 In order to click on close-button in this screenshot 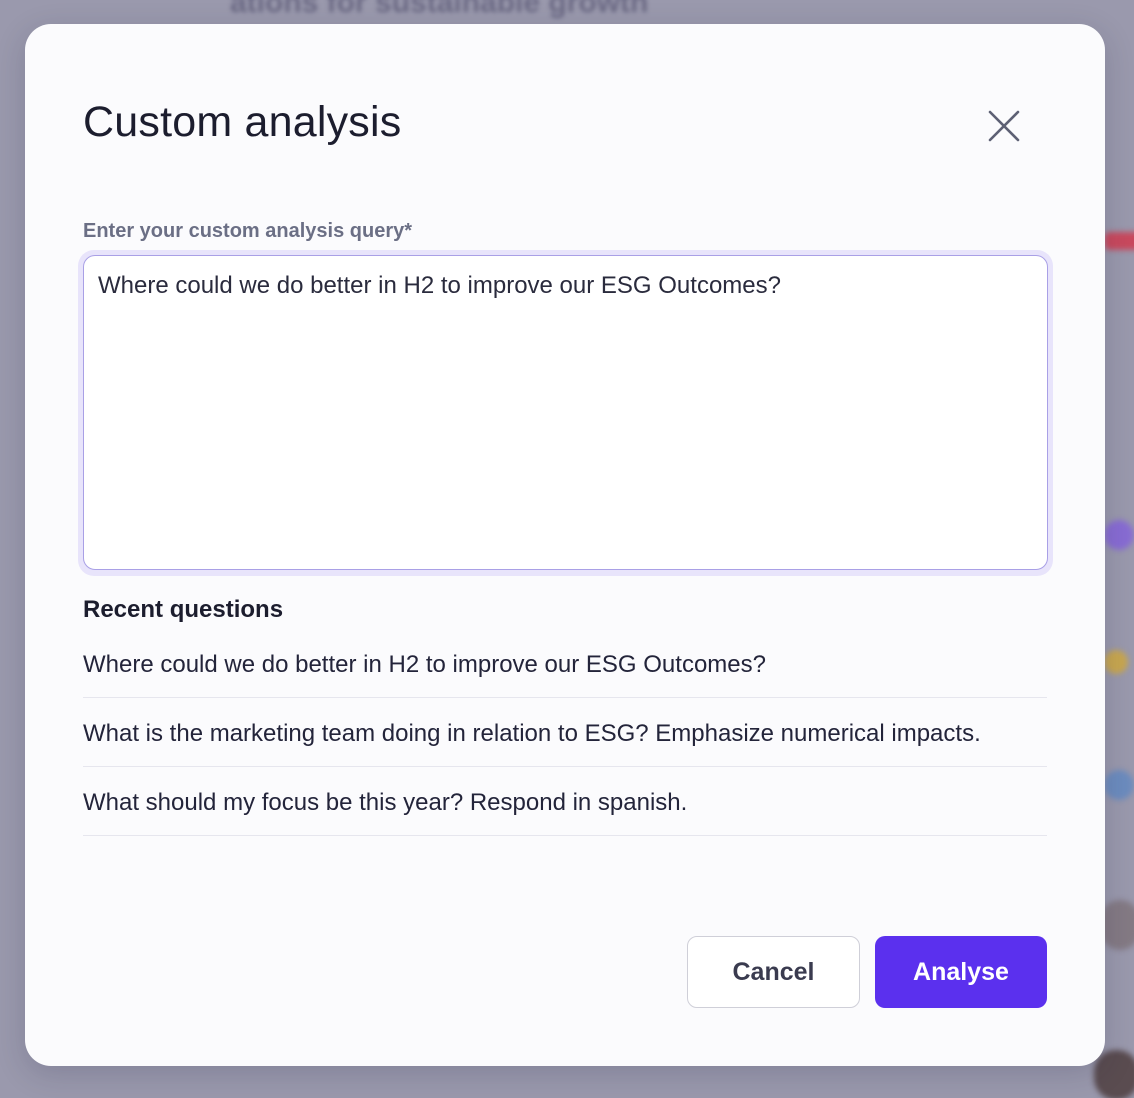, I will do `click(1004, 126)`.